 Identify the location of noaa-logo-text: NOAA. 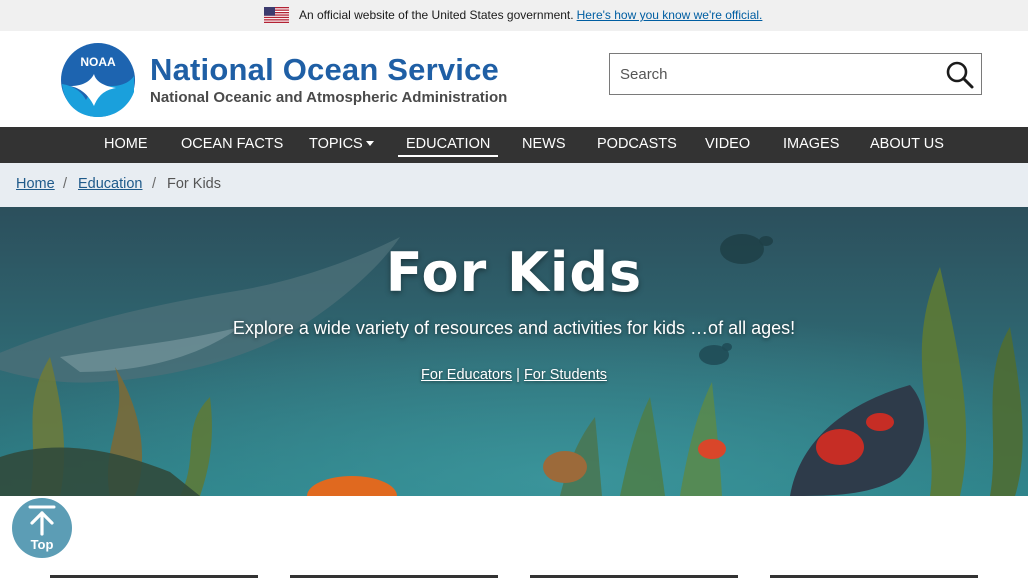
(98, 62).